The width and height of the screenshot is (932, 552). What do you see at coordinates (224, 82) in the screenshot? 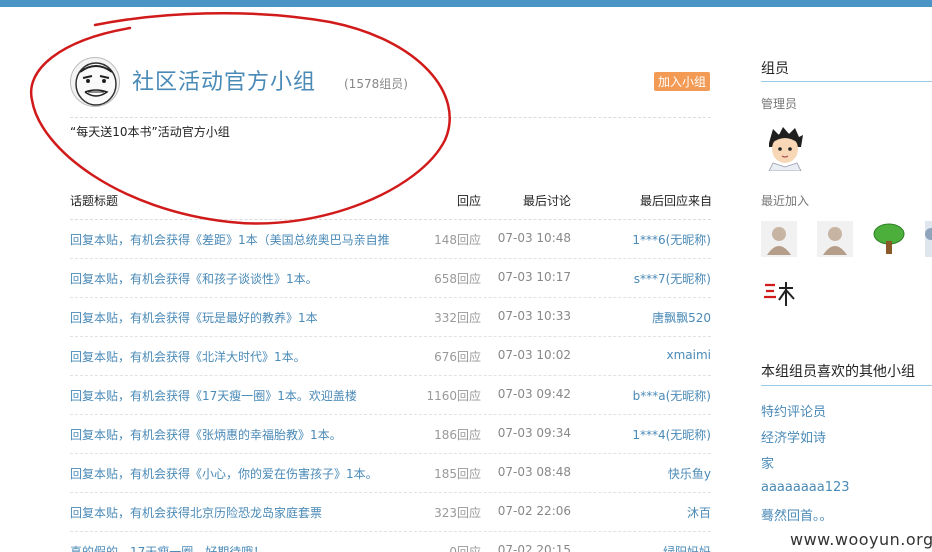
I see `group-title: 社区活动官方小组` at bounding box center [224, 82].